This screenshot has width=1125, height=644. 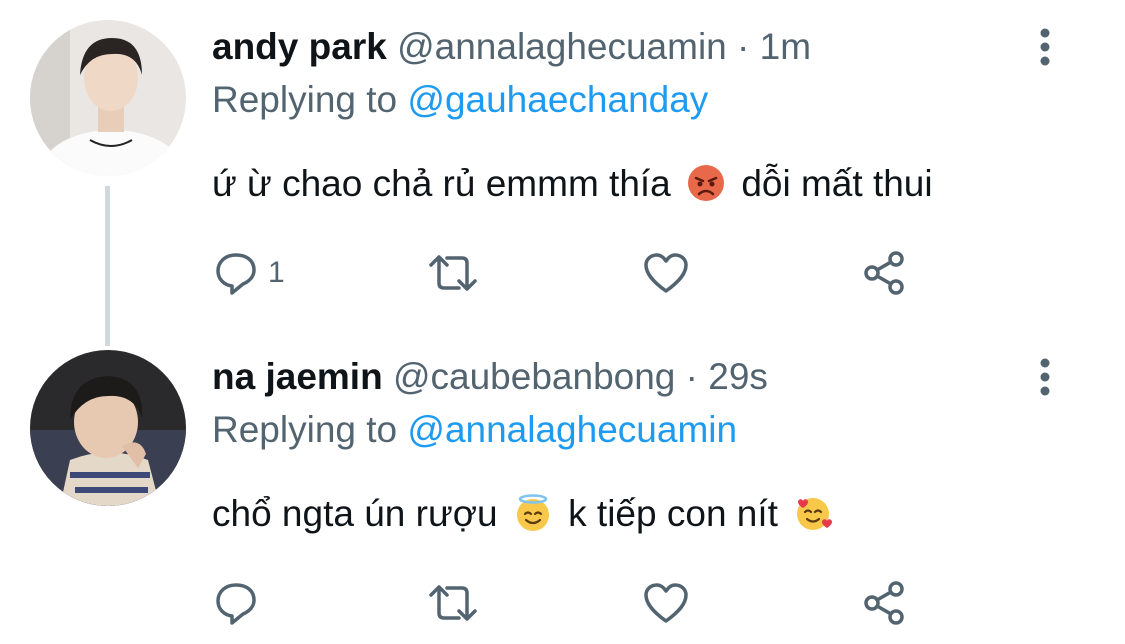 I want to click on tweet-text: ứ ừ chao chả rủ emmm thía dỗi mất thui, so click(x=572, y=184).